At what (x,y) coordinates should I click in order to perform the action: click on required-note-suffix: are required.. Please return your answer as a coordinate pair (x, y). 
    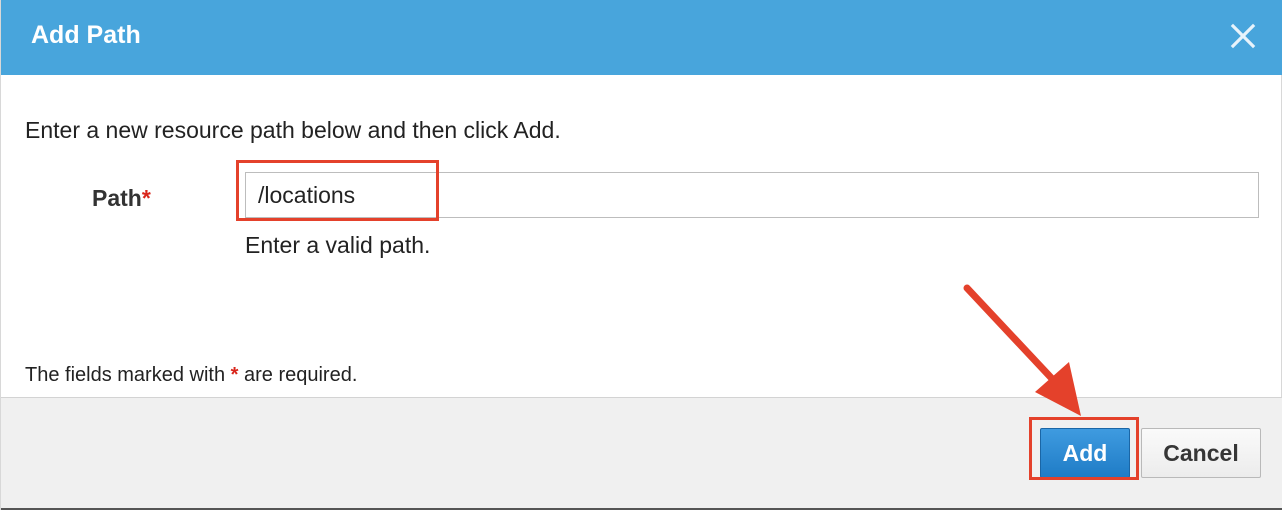
    Looking at the image, I should click on (298, 375).